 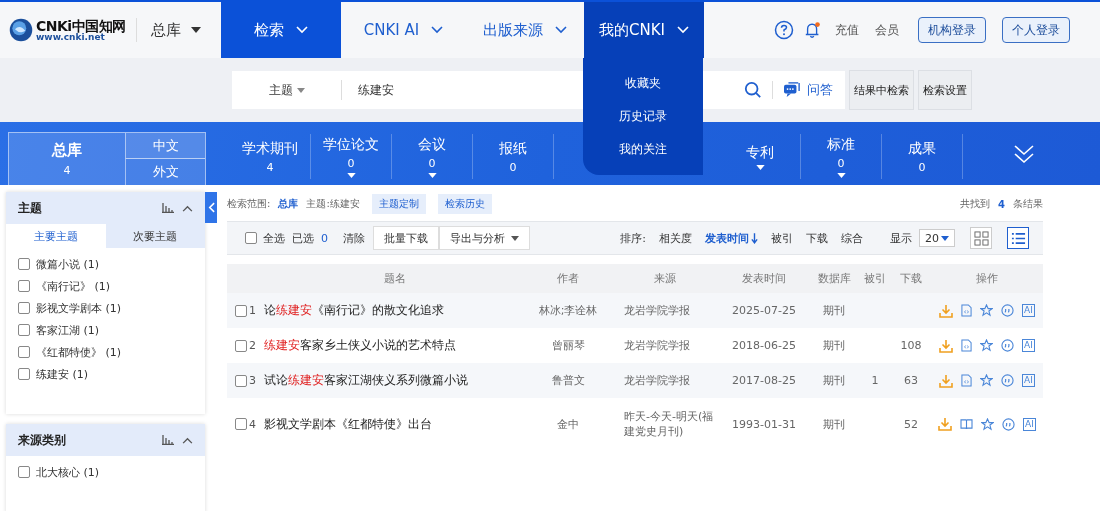 What do you see at coordinates (644, 30) in the screenshot?
I see `nav-tab: 我的CNKI` at bounding box center [644, 30].